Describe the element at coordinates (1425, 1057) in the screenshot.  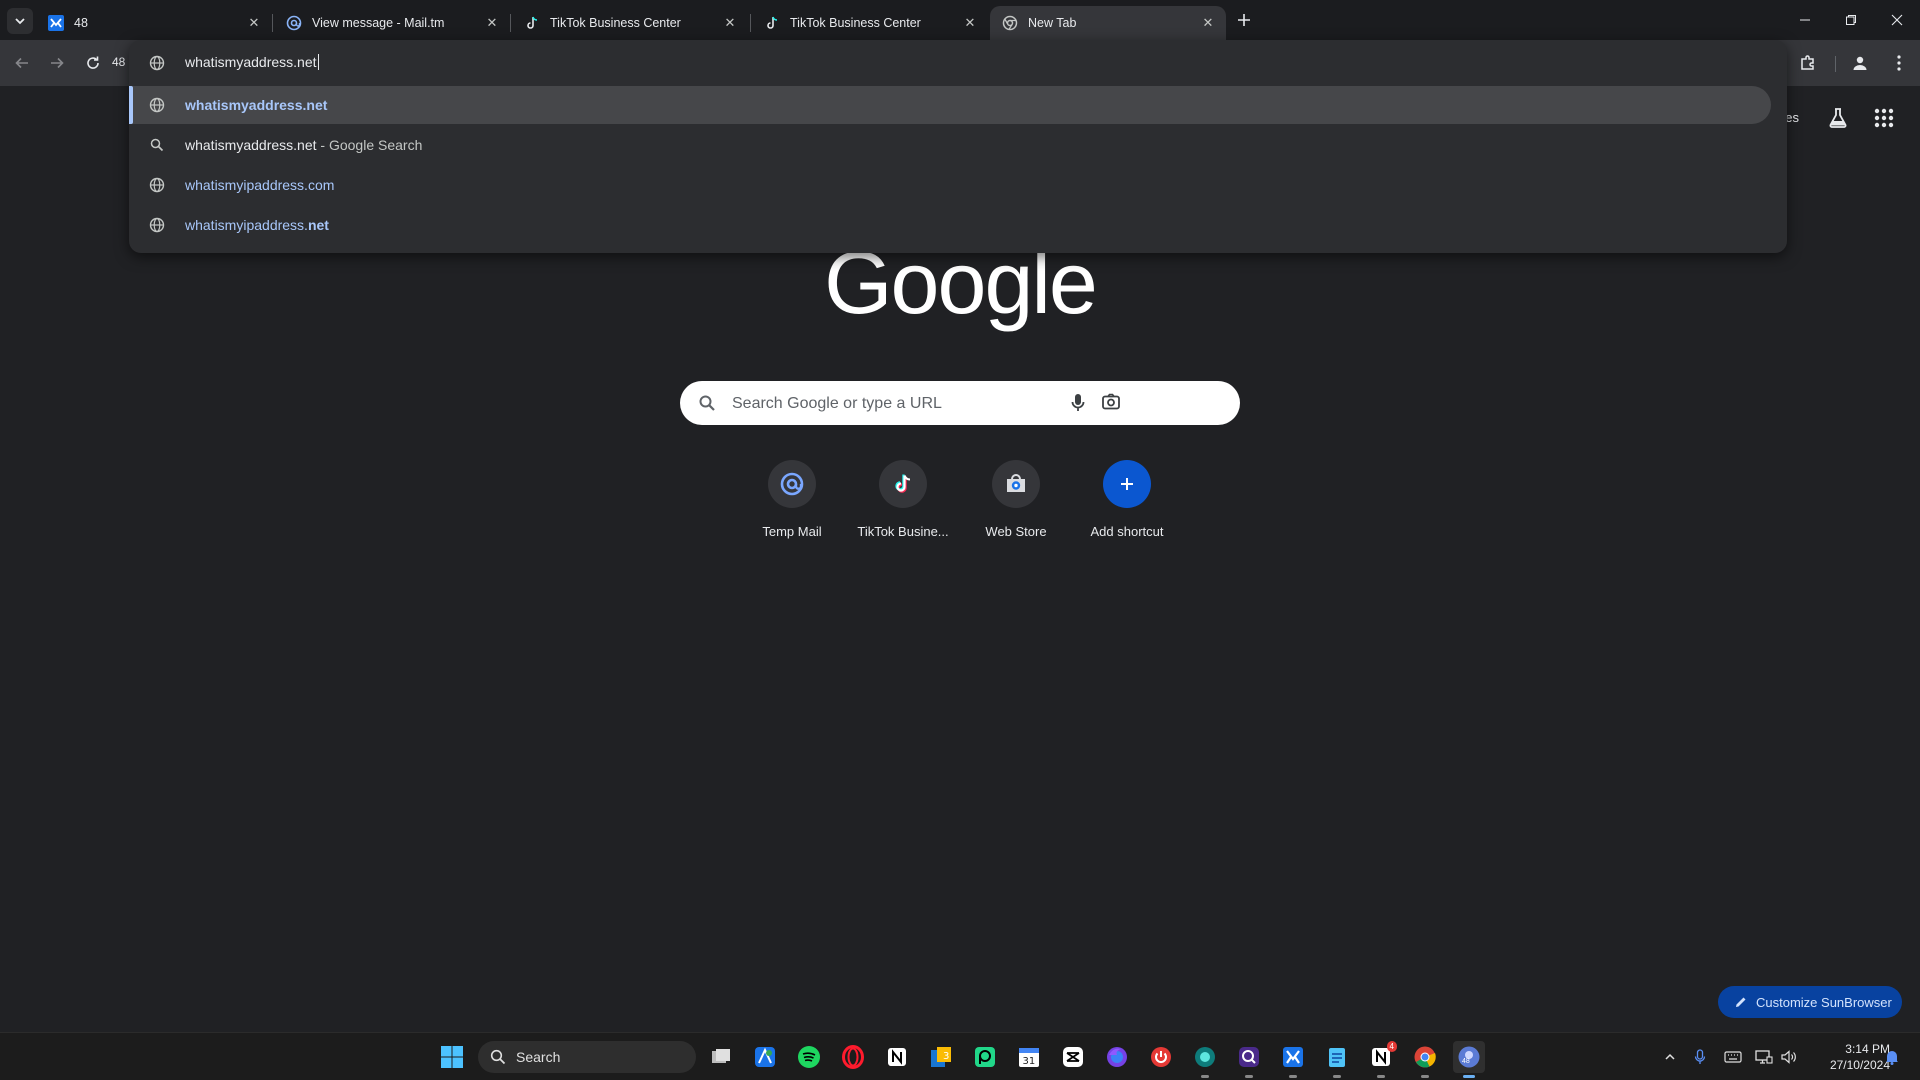
I see `chrome-icon` at that location.